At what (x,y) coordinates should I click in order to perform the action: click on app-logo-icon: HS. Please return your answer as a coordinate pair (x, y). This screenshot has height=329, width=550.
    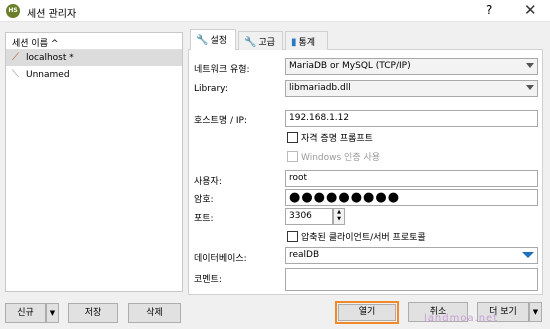
    Looking at the image, I should click on (13, 11).